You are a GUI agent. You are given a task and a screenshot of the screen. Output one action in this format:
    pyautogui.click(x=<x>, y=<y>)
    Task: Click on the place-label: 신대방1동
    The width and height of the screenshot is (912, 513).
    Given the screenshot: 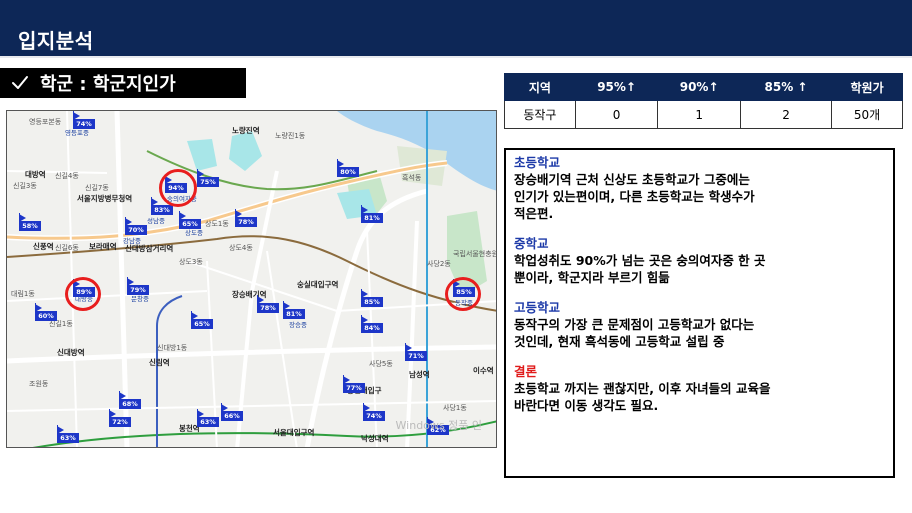 What is the action you would take?
    pyautogui.click(x=172, y=348)
    